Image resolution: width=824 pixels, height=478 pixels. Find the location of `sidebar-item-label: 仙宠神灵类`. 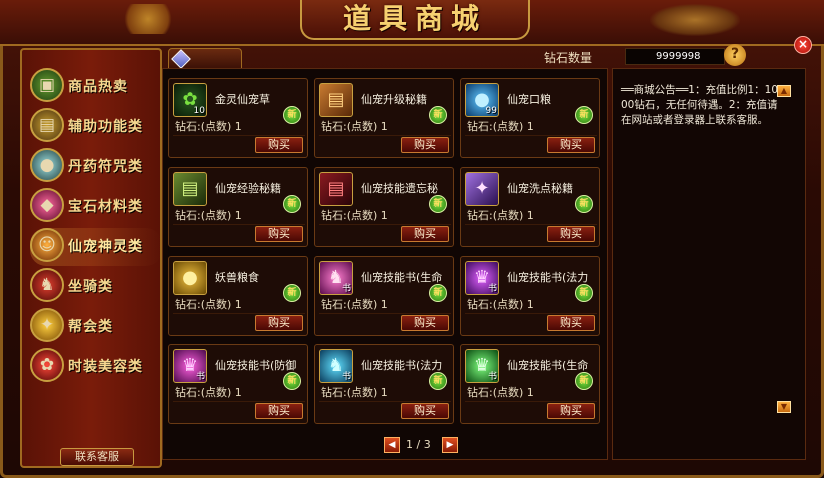

sidebar-item-label: 仙宠神灵类 is located at coordinates (105, 247).